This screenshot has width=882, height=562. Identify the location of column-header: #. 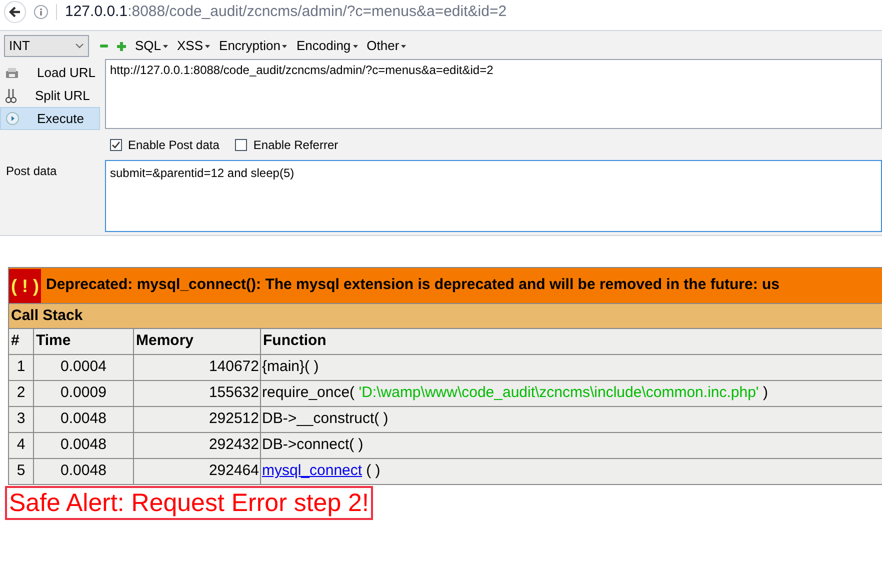
(15, 341).